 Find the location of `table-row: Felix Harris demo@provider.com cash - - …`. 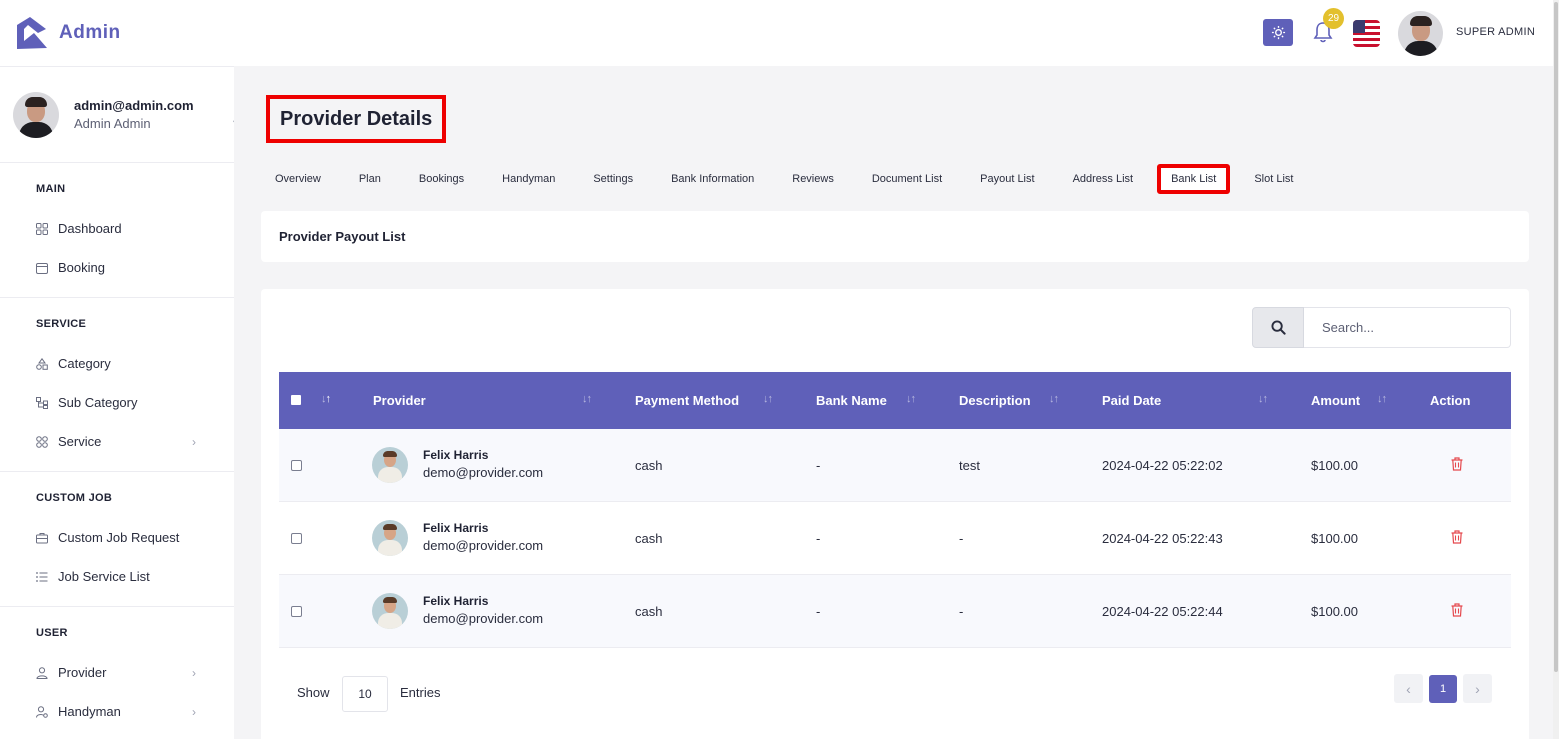

table-row: Felix Harris demo@provider.com cash - - … is located at coordinates (895, 611).